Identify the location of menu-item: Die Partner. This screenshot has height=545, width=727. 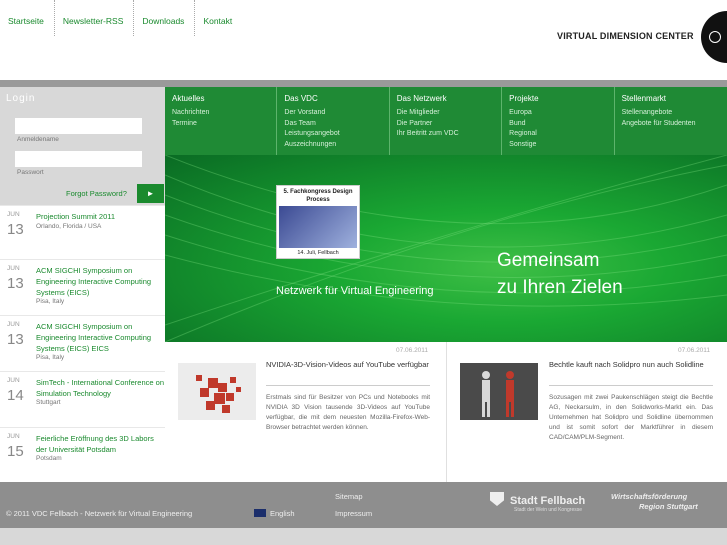
(449, 124).